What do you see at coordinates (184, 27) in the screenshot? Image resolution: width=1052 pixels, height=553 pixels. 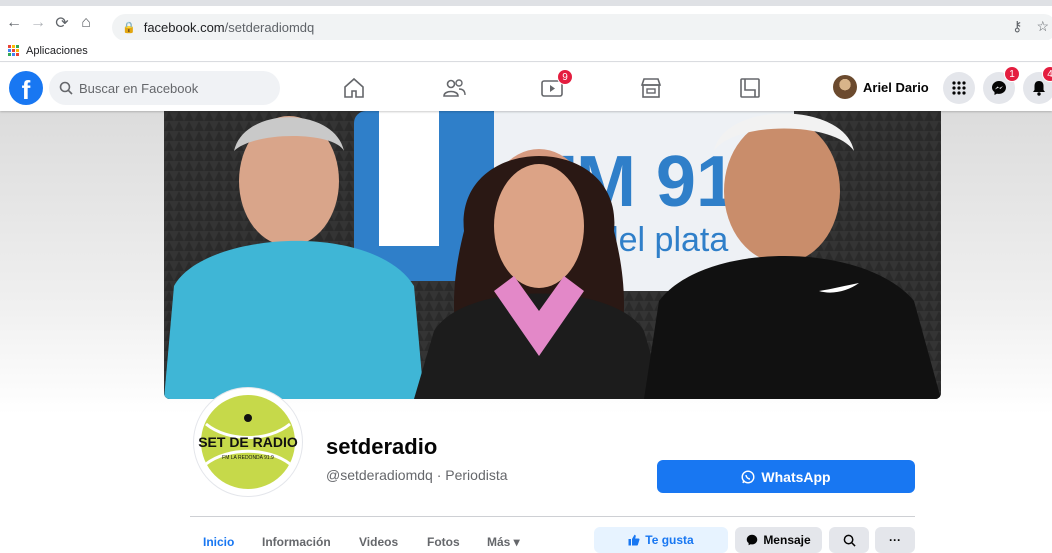 I see `url-host: facebook.com` at bounding box center [184, 27].